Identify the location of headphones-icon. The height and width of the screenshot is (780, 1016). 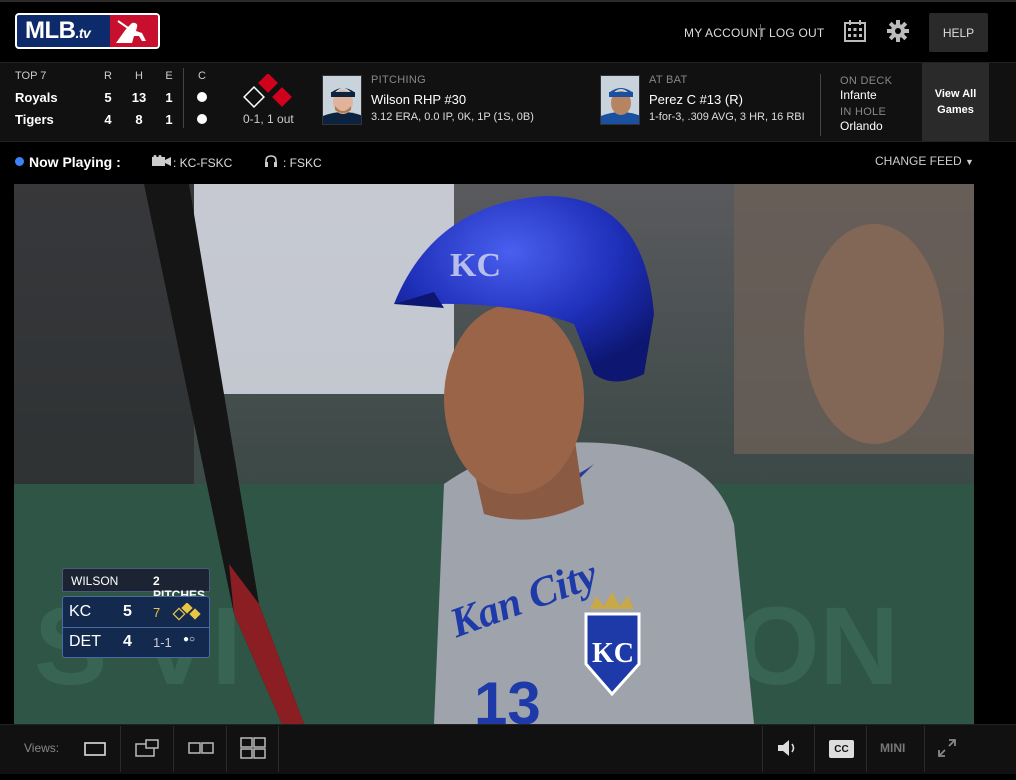
(271, 161).